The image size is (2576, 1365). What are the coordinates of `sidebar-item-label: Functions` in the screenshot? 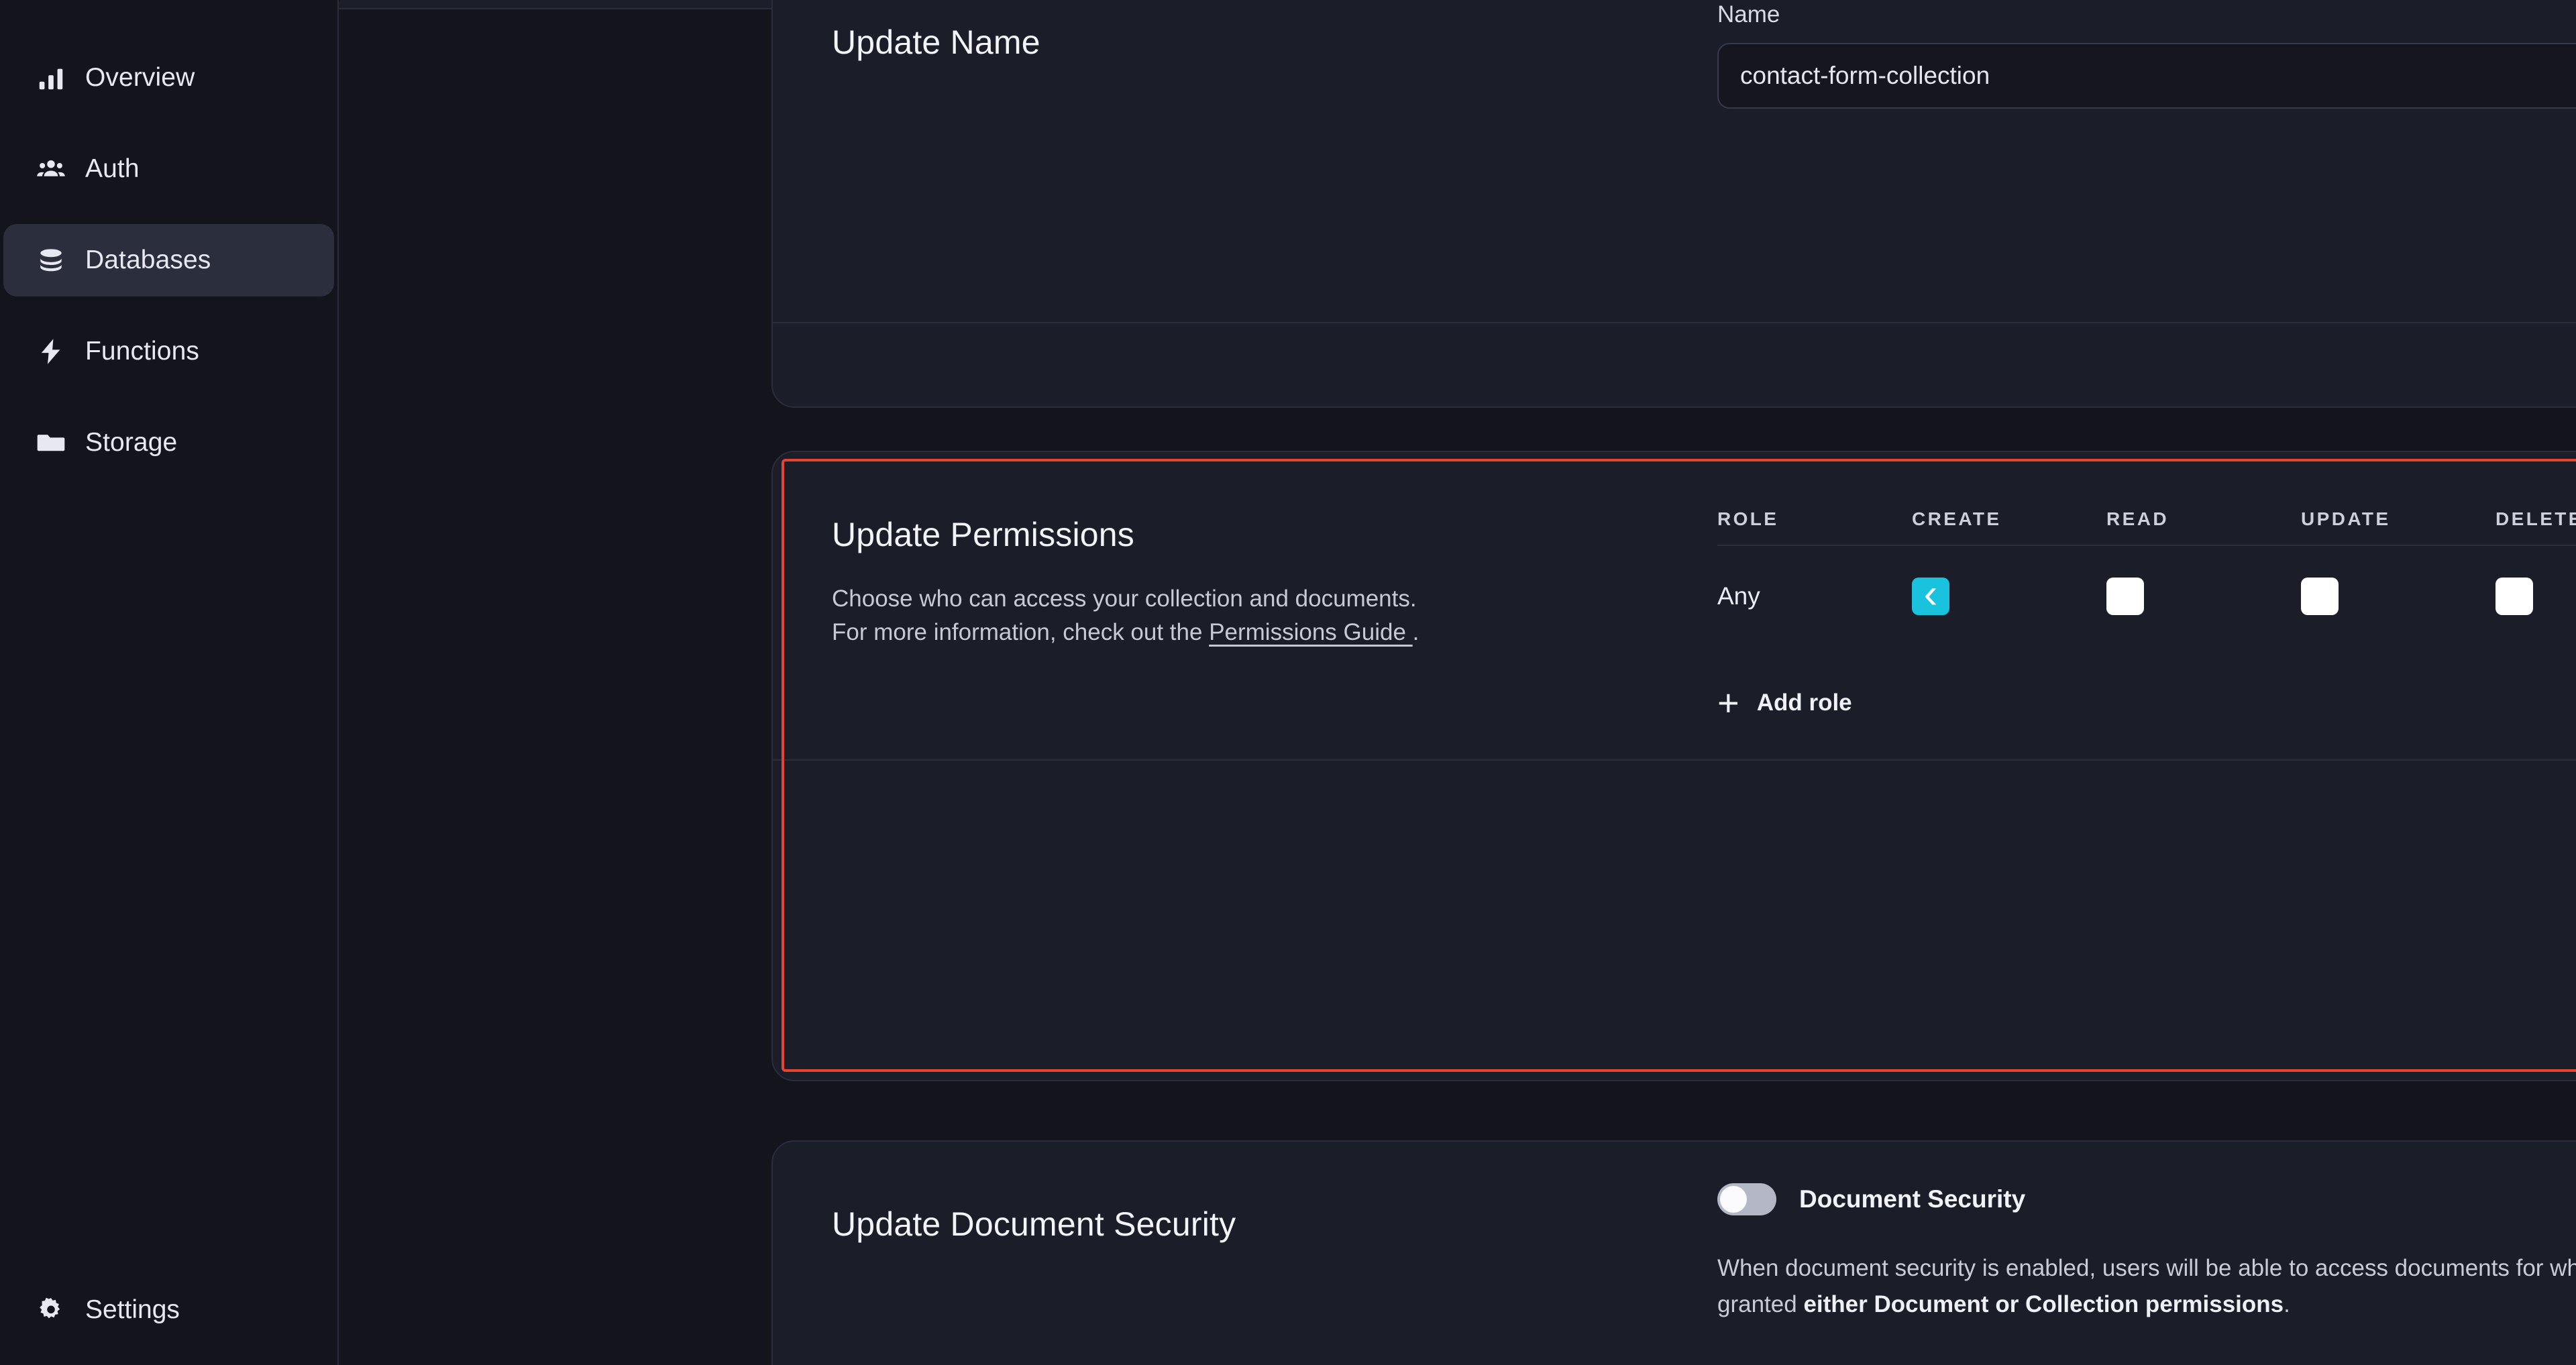 It's located at (142, 352).